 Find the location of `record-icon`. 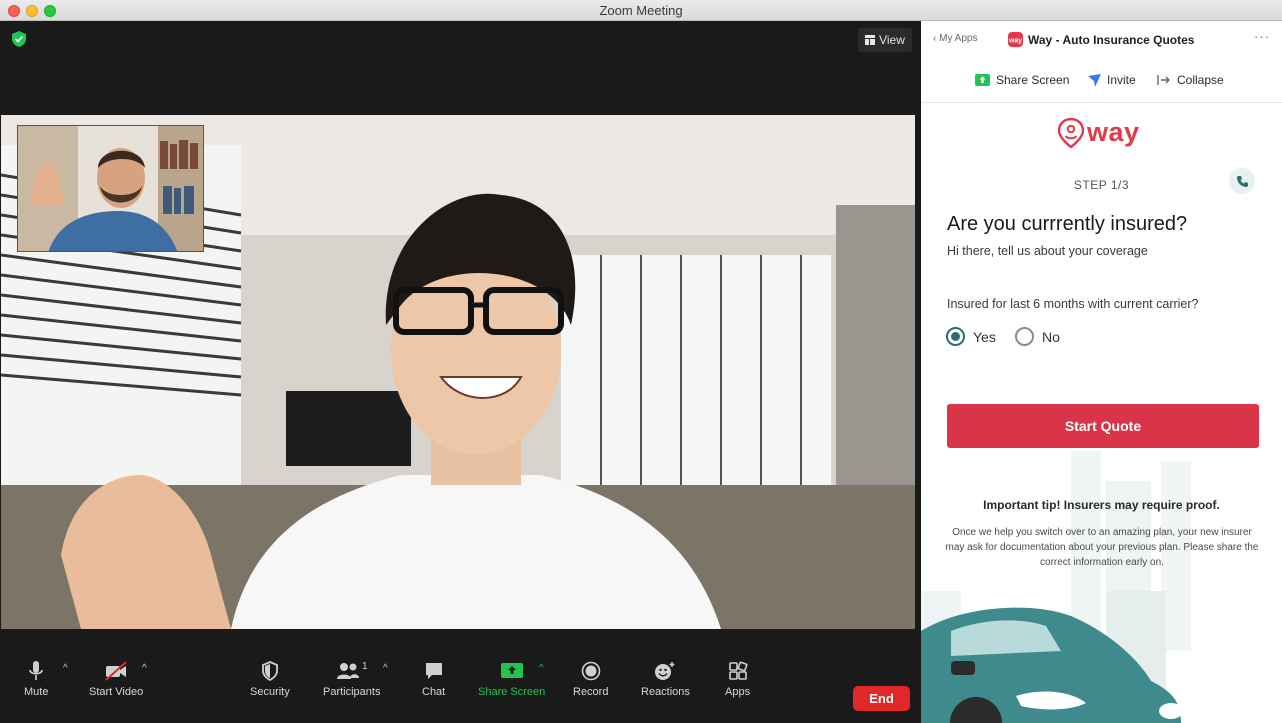

record-icon is located at coordinates (591, 671).